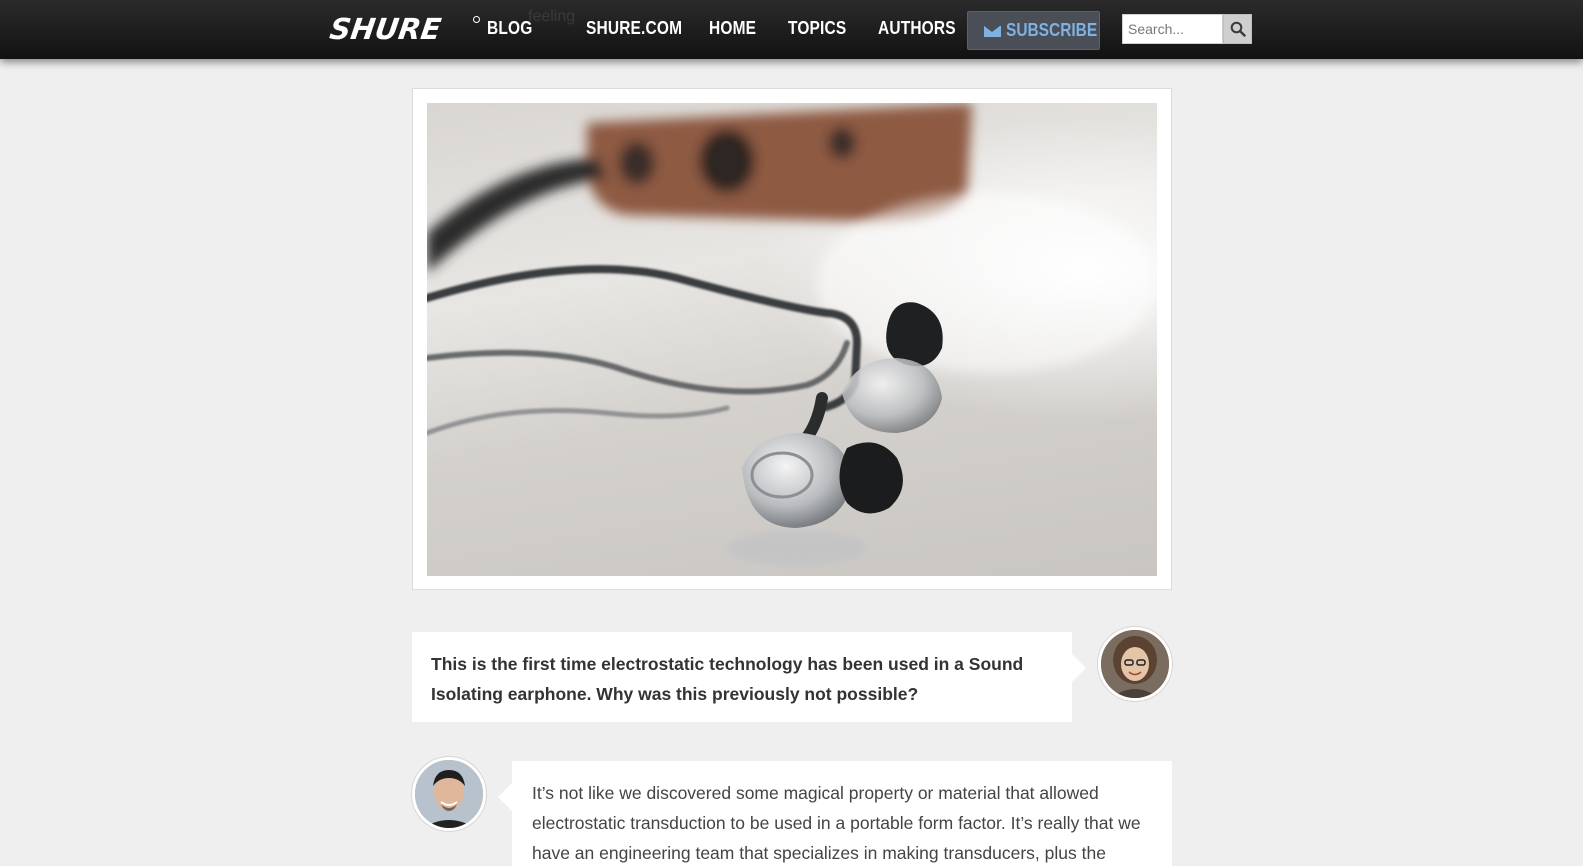 This screenshot has height=866, width=1583. I want to click on nav-link-authors: AUTHORS, so click(917, 28).